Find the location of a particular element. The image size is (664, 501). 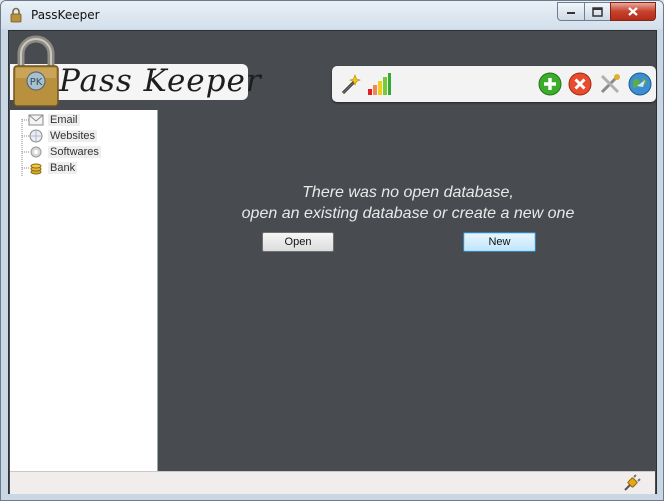

padlock-icon: PK is located at coordinates (36, 71).